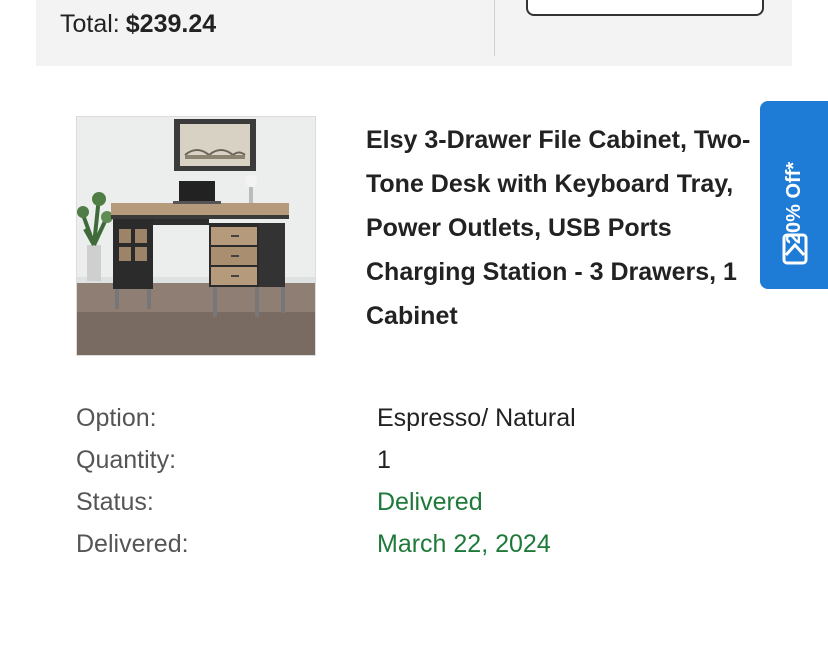 Image resolution: width=828 pixels, height=654 pixels. Describe the element at coordinates (795, 251) in the screenshot. I see `mail-coupon-icon` at that location.